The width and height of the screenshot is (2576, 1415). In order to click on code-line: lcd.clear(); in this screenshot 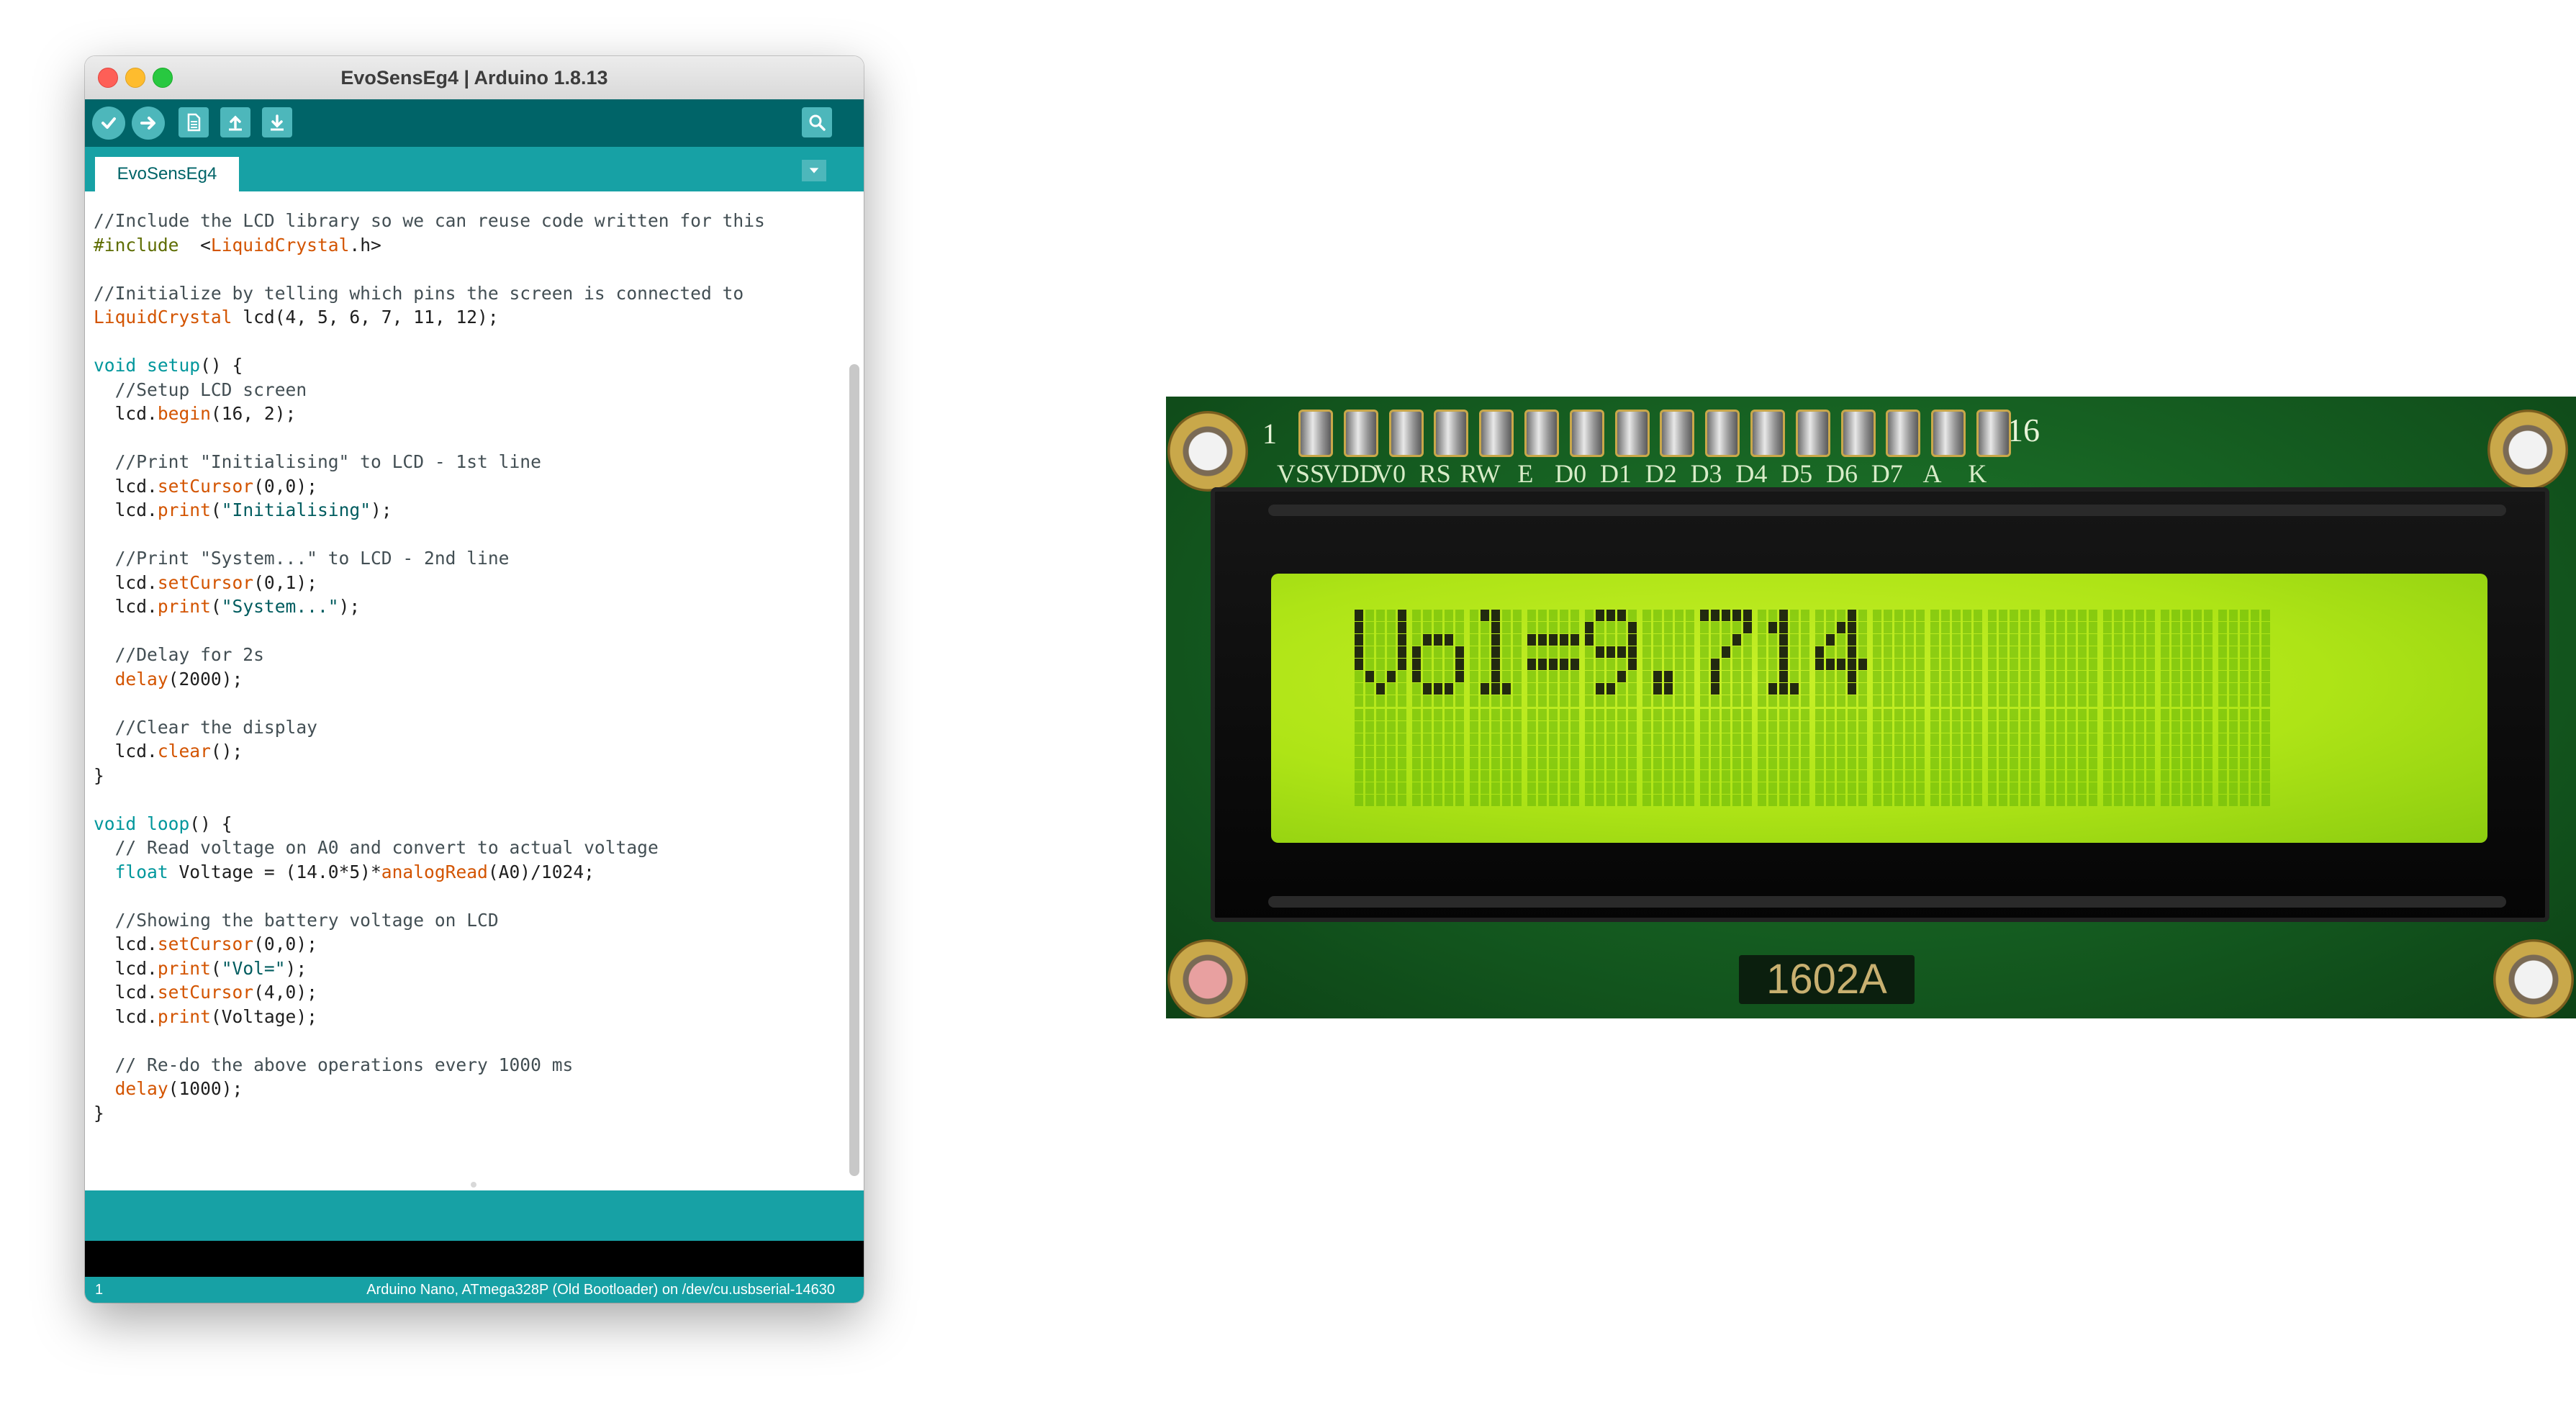, I will do `click(430, 751)`.